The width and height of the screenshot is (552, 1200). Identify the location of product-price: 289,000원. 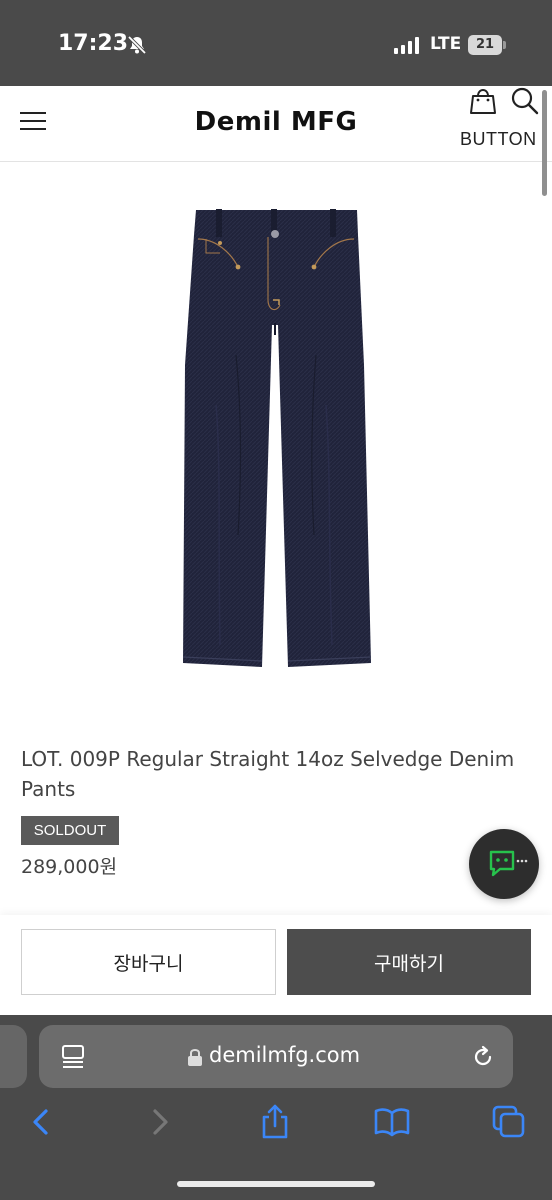
(69, 867).